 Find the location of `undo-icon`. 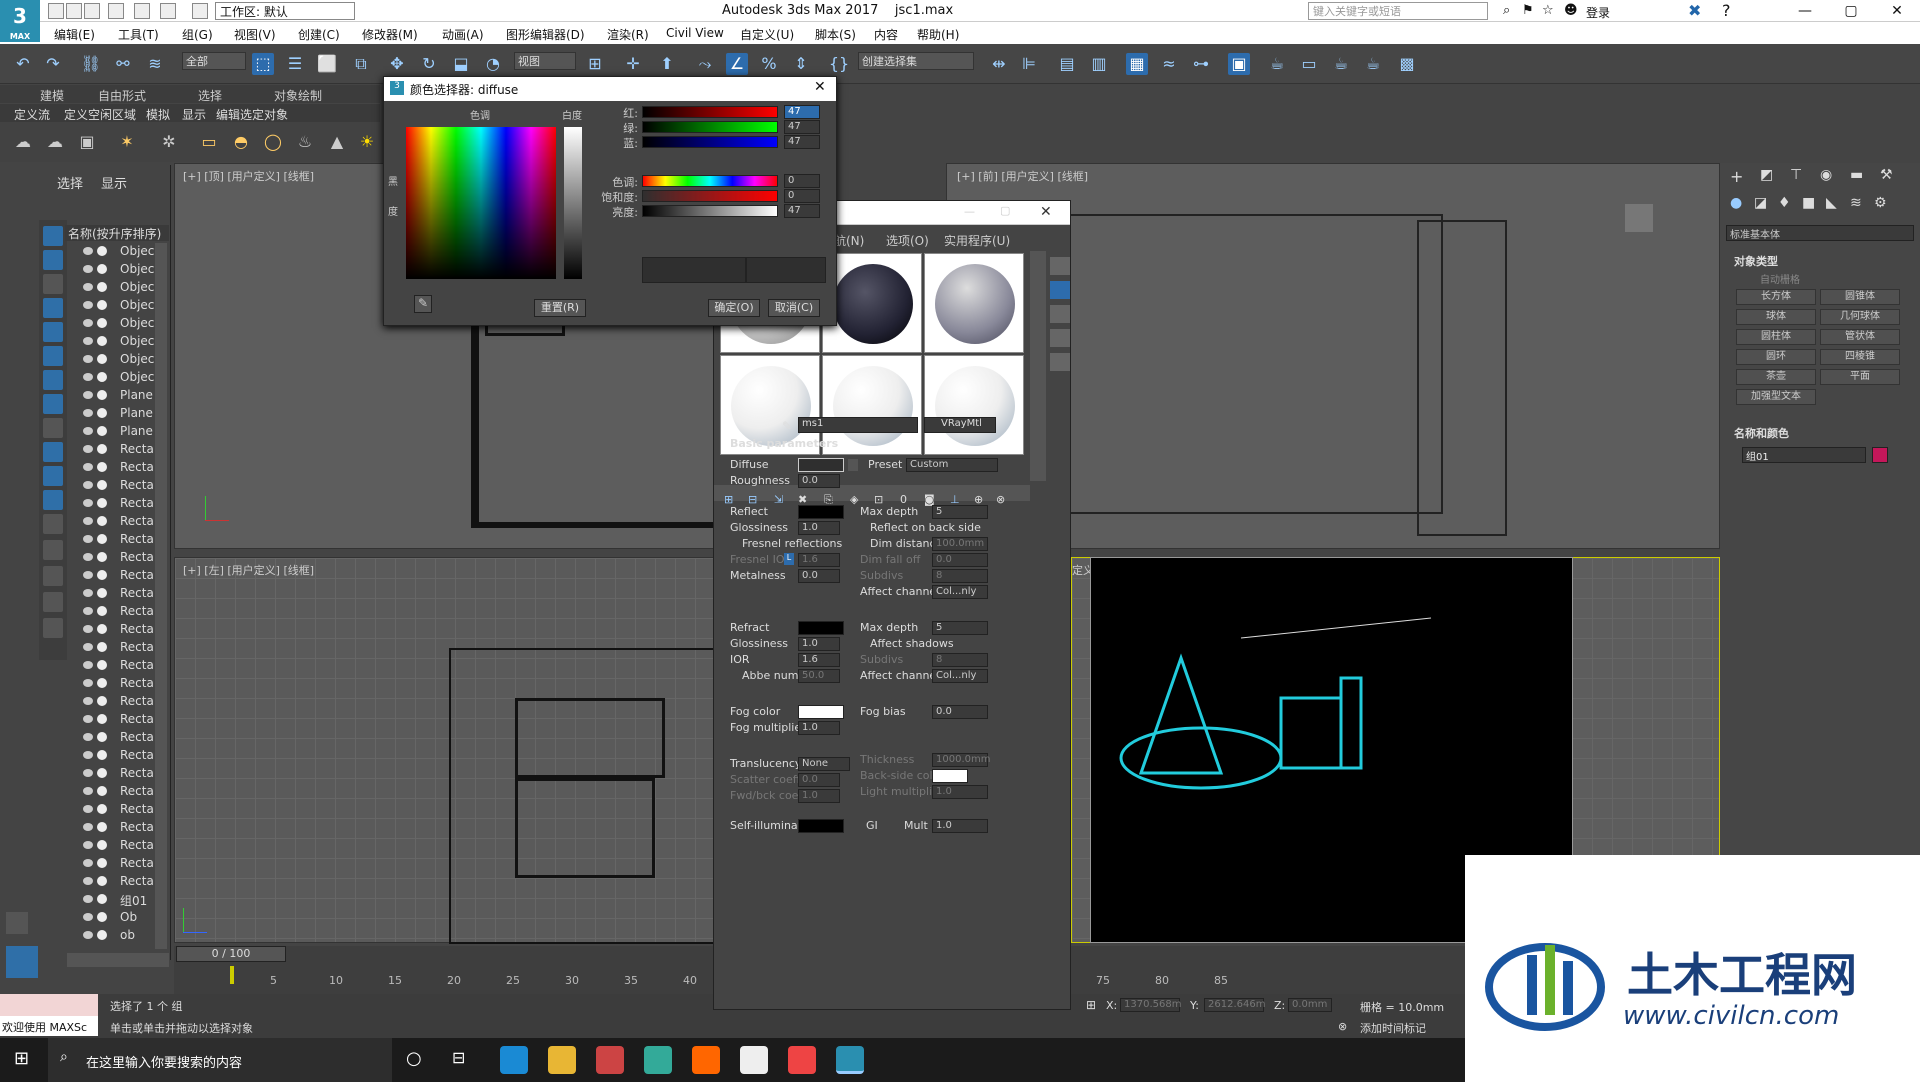

undo-icon is located at coordinates (116, 11).